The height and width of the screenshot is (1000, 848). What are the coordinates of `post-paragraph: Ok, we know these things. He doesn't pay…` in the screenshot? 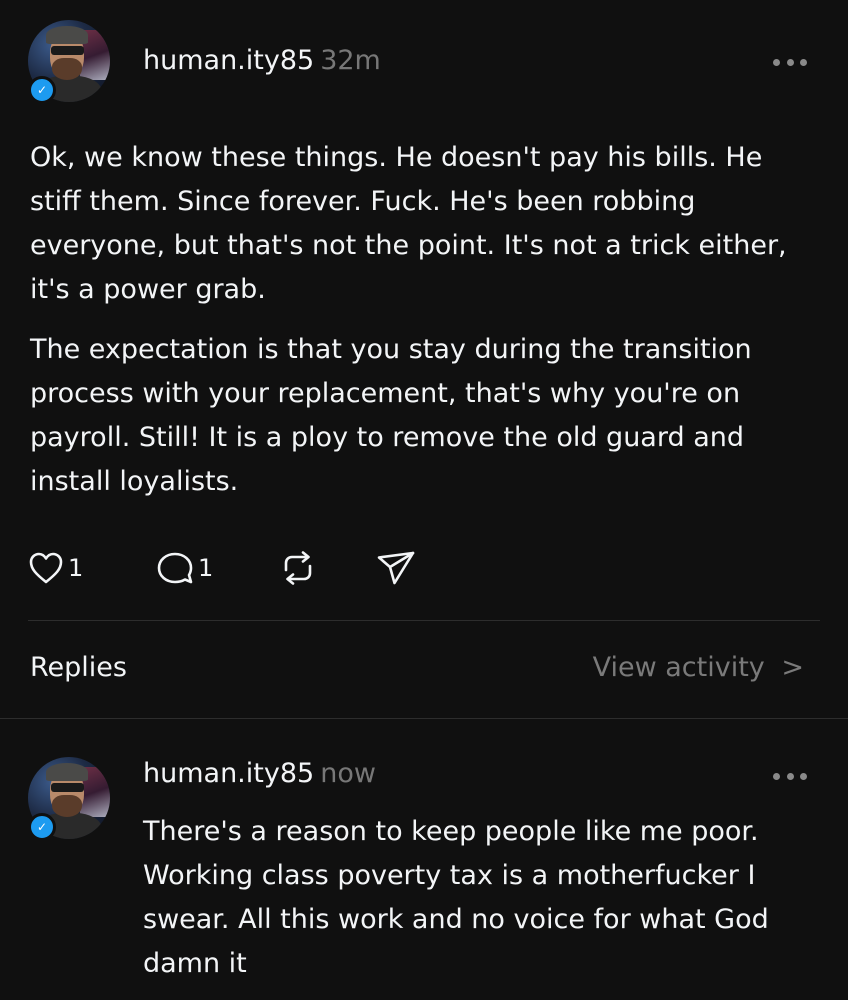 It's located at (408, 223).